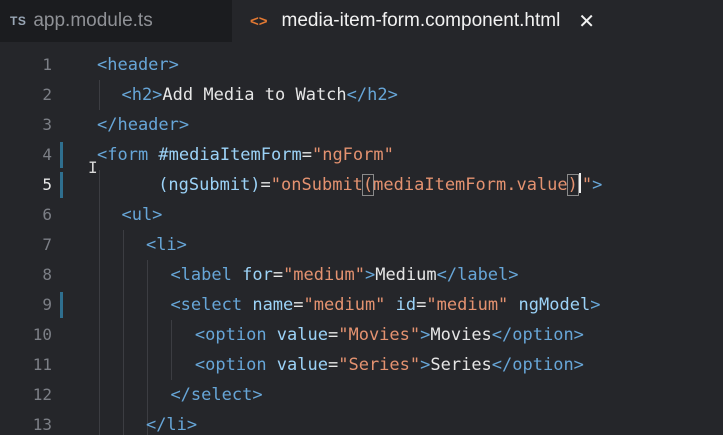 This screenshot has height=435, width=723. I want to click on code-token: for, so click(257, 275).